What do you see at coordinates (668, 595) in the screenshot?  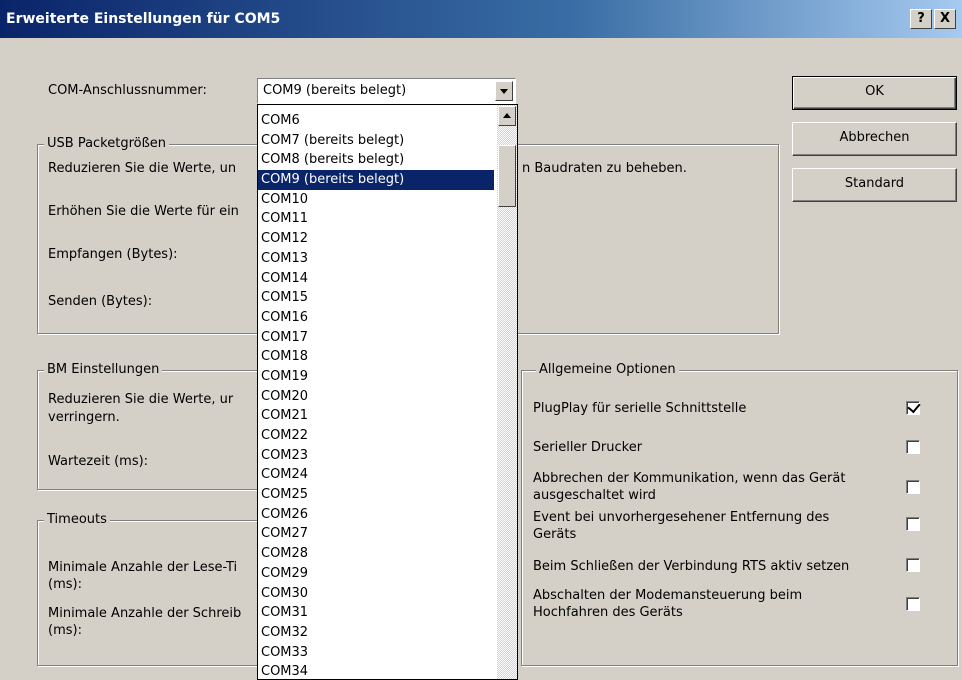 I see `option-disable-modem-label: Abschalten der Modemansteuerung beim` at bounding box center [668, 595].